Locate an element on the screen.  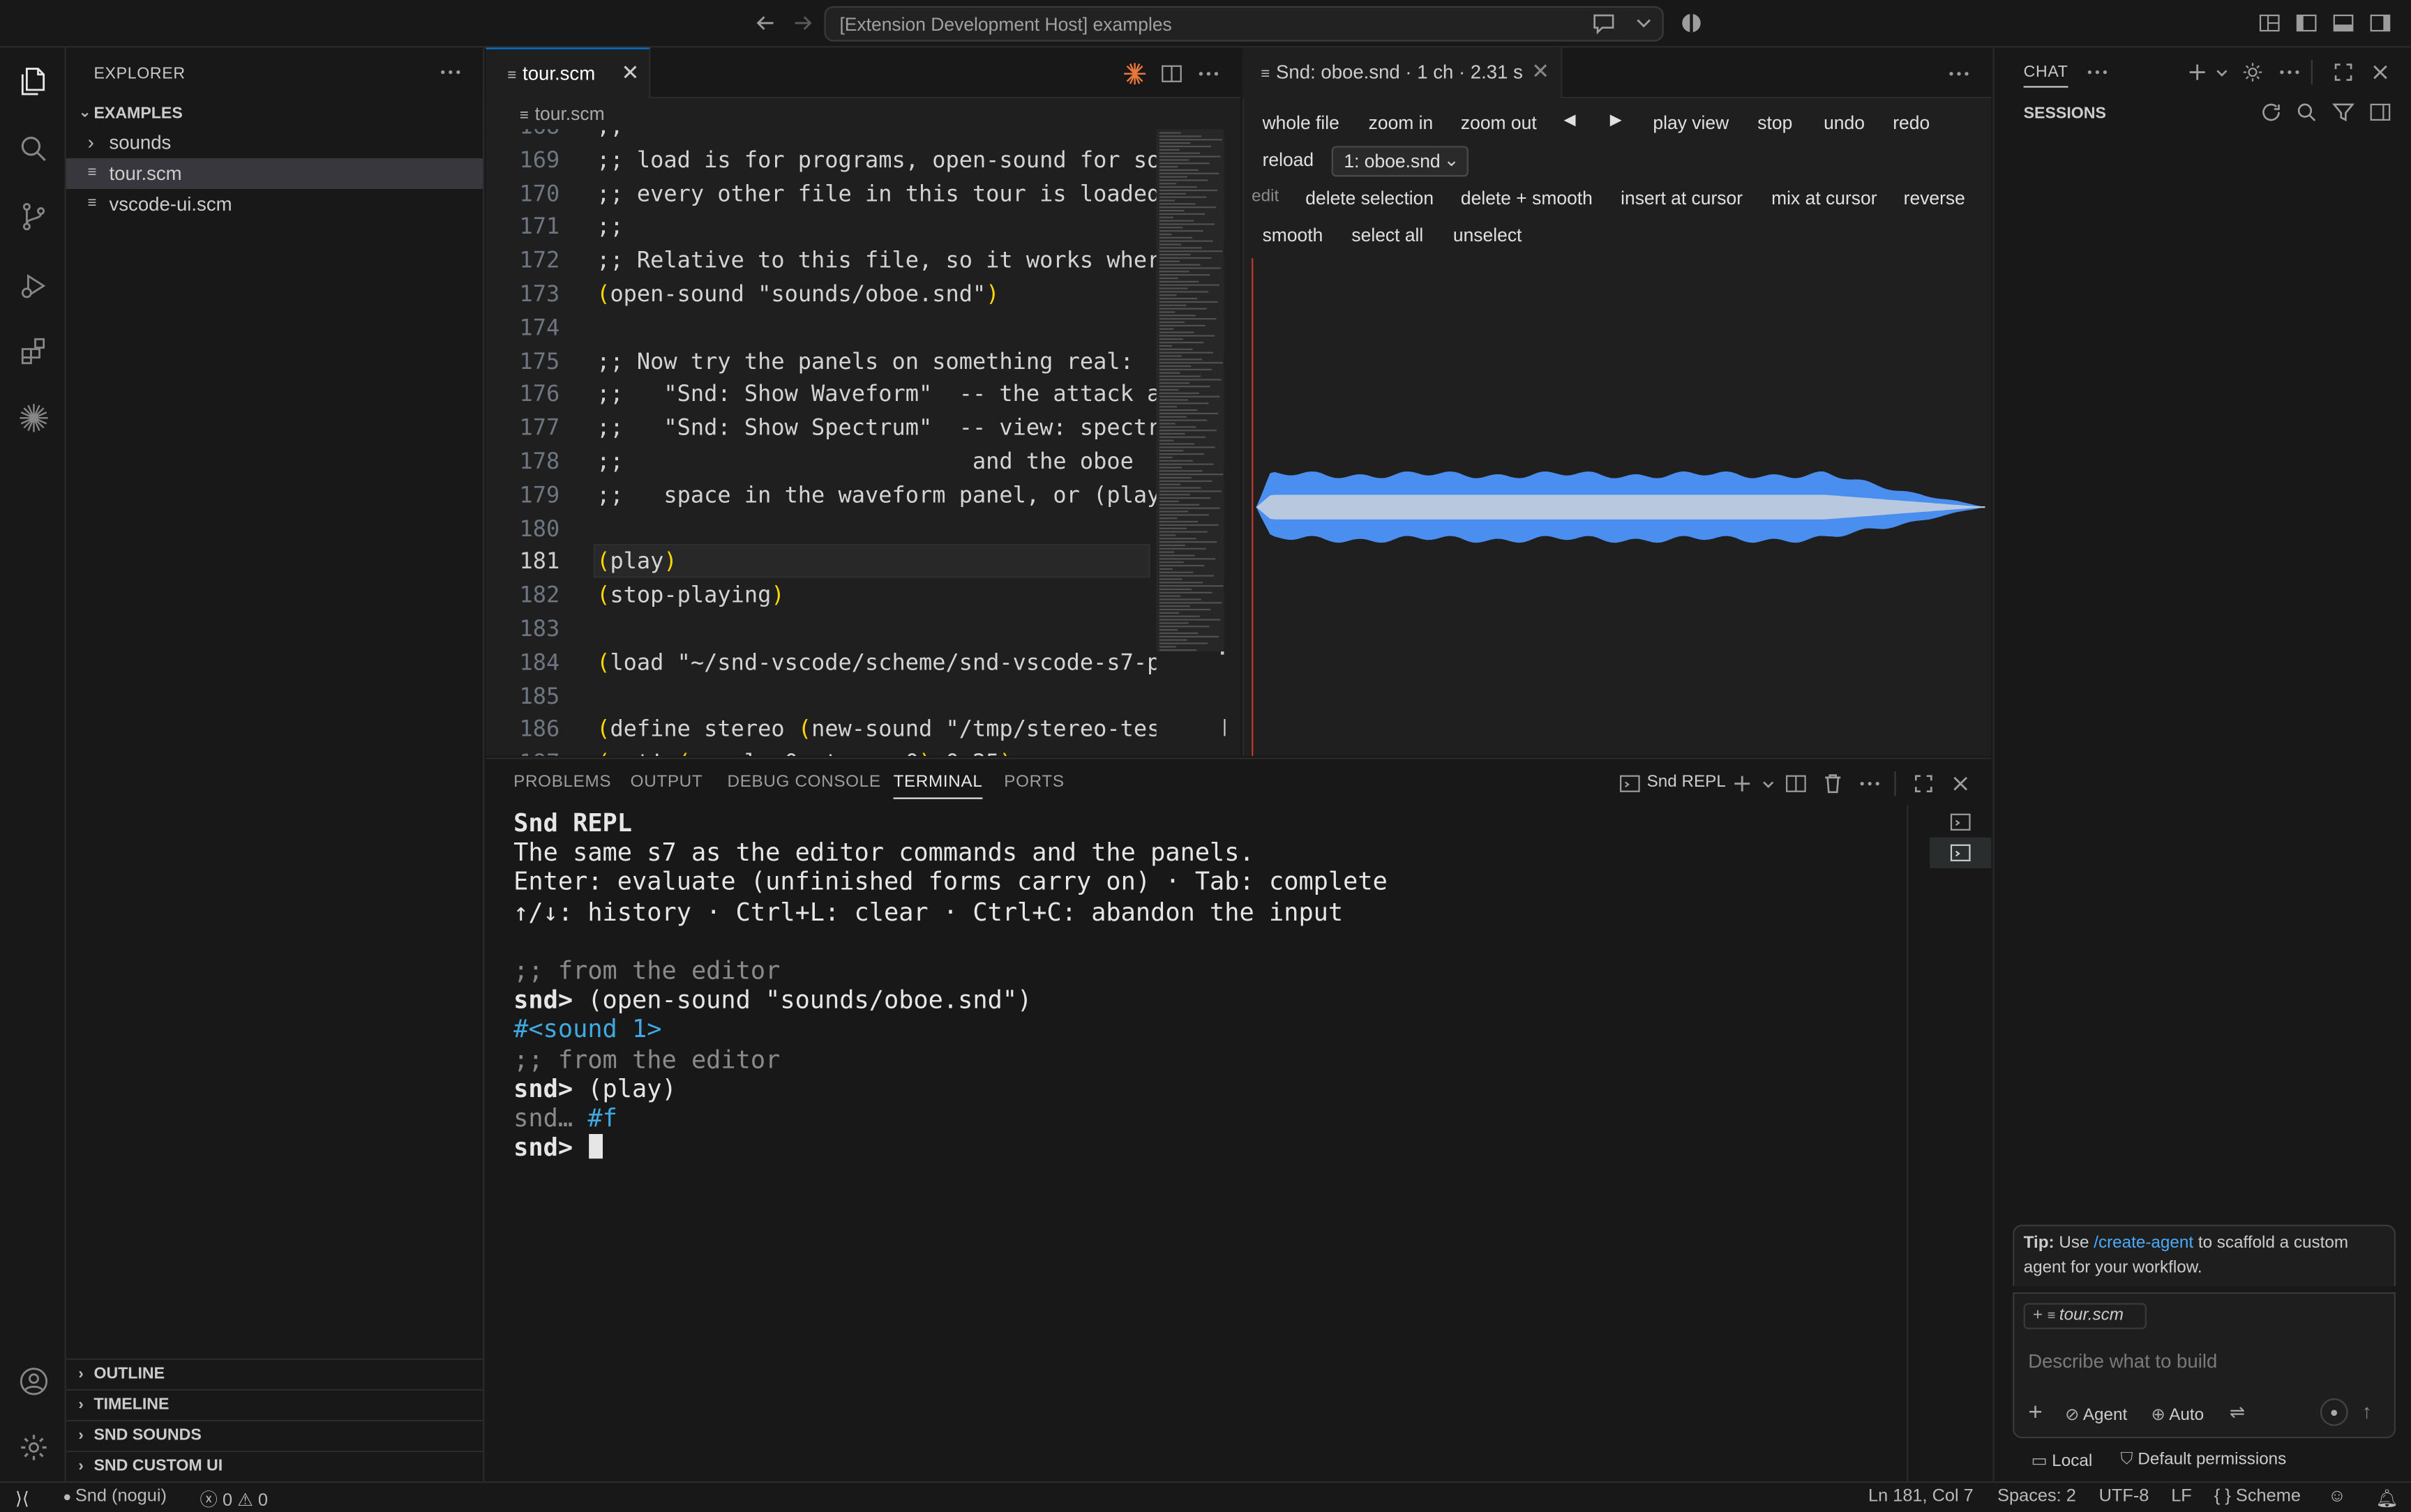
section-outline: › OUTLINE is located at coordinates (274, 1373).